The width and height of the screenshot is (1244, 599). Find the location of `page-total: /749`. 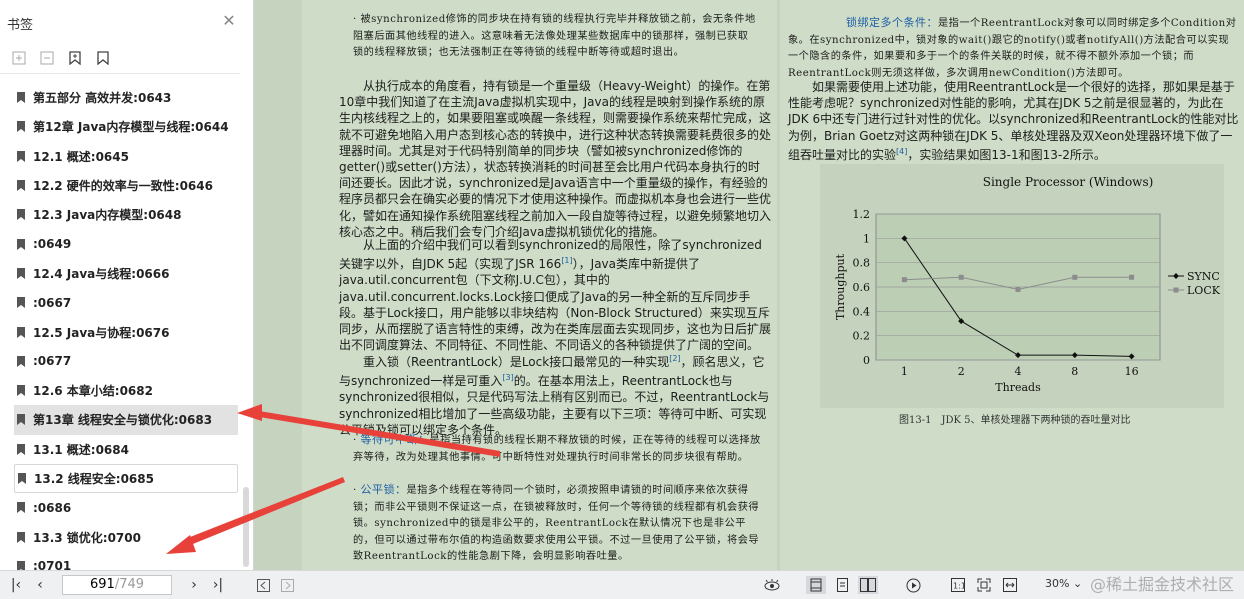

page-total: /749 is located at coordinates (129, 584).